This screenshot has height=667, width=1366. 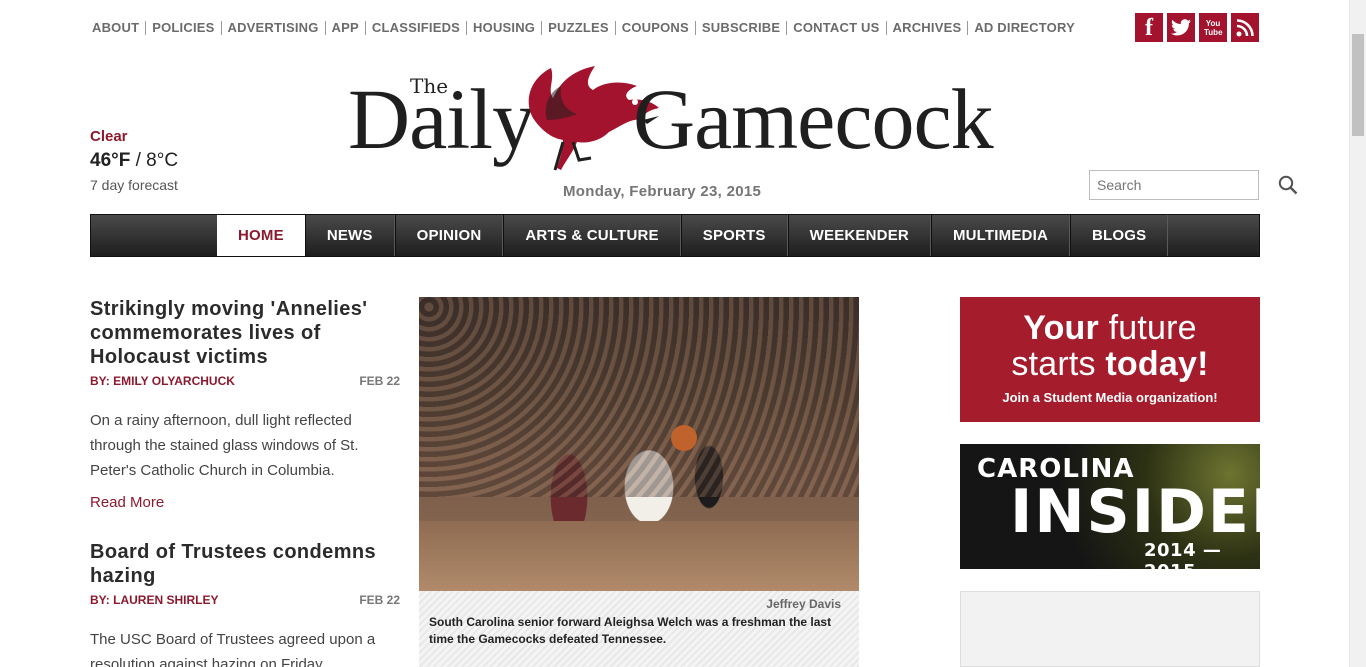 What do you see at coordinates (639, 397) in the screenshot?
I see `photo-crowd` at bounding box center [639, 397].